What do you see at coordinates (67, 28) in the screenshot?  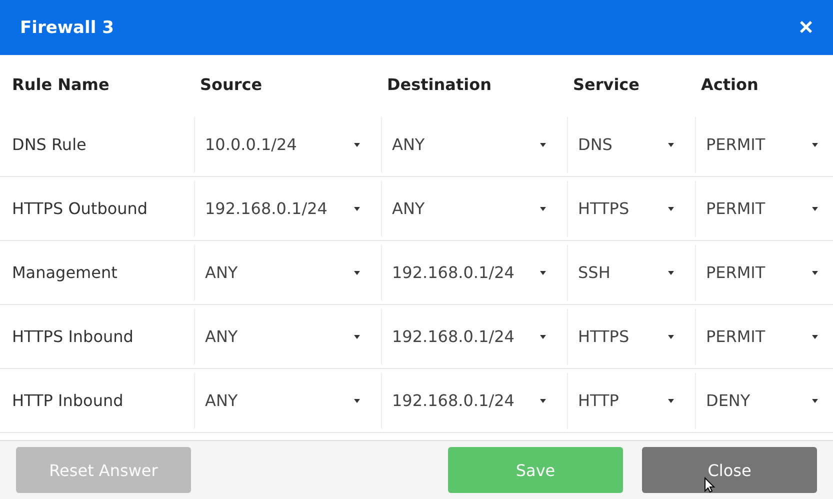 I see `window-title: Firewall 3` at bounding box center [67, 28].